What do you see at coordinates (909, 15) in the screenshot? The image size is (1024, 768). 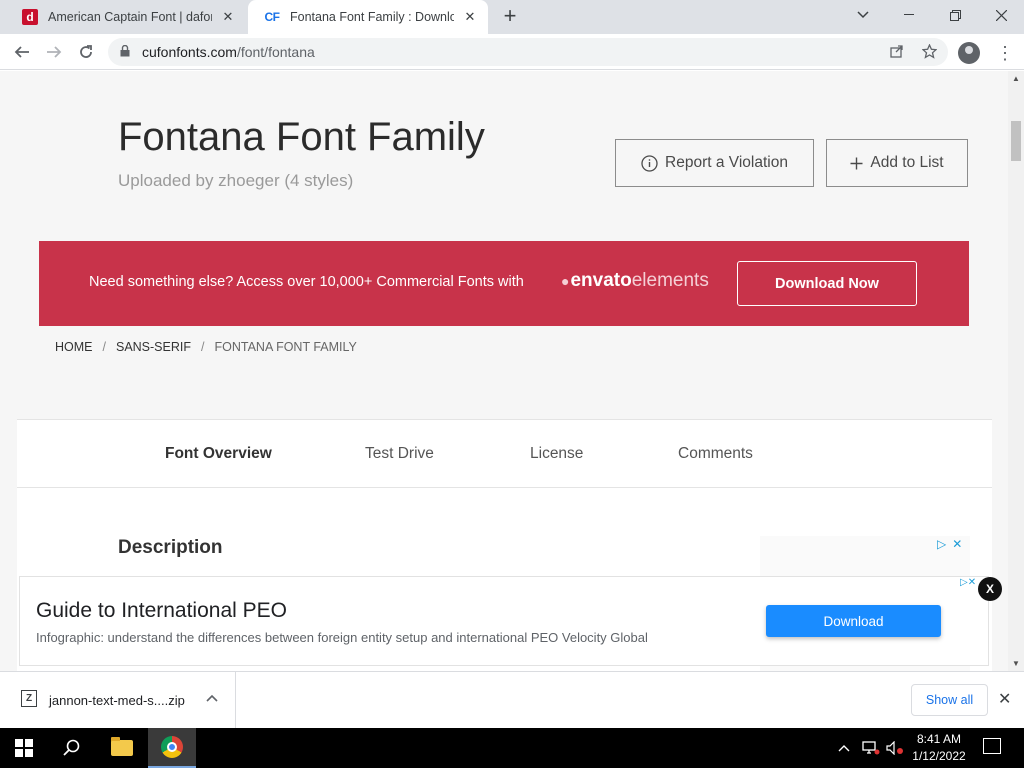 I see `minimize-icon` at bounding box center [909, 15].